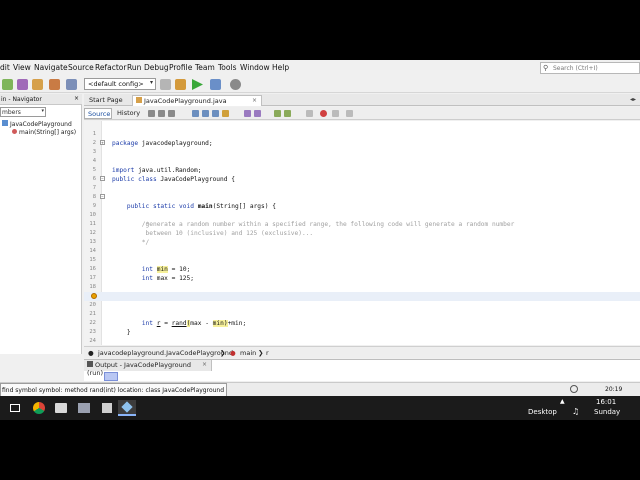 The image size is (640, 480). What do you see at coordinates (37, 124) in the screenshot?
I see `tree-item-class: JavaCodePlayground` at bounding box center [37, 124].